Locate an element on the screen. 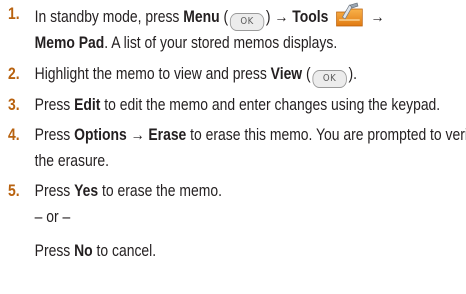 This screenshot has width=466, height=294. step-text: ) → is located at coordinates (279, 17).